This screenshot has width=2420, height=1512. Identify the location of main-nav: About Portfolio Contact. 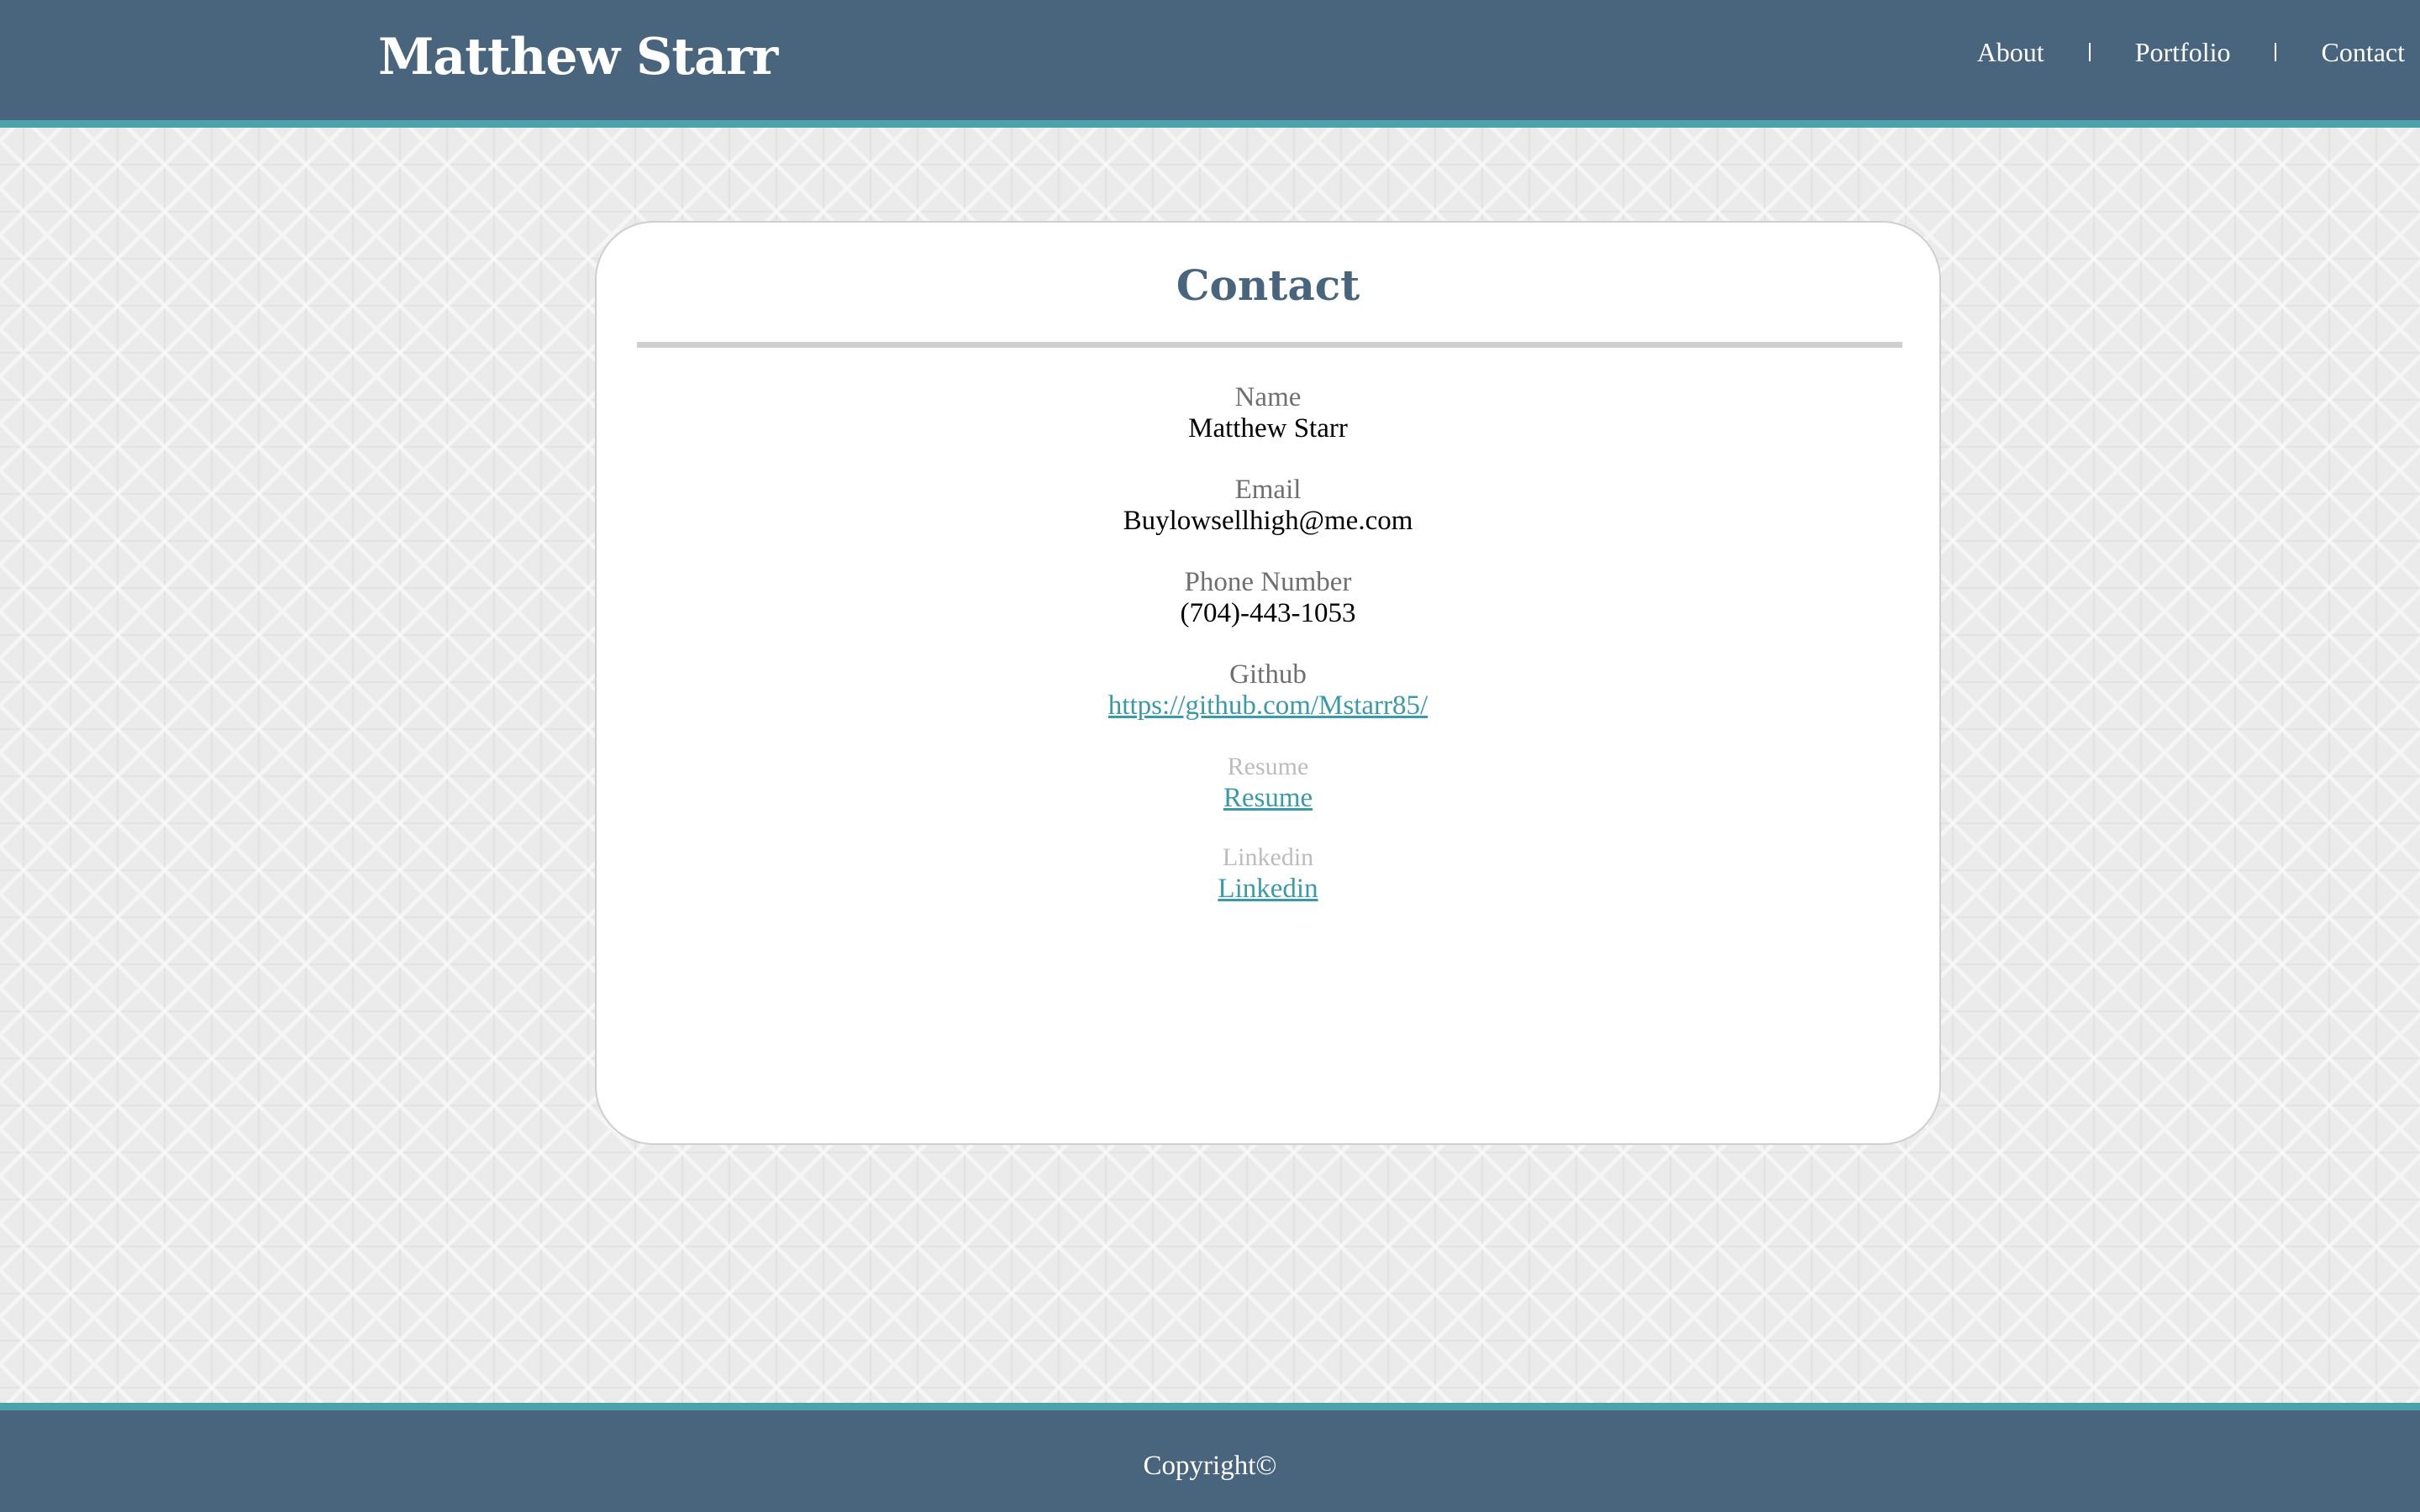
(2191, 52).